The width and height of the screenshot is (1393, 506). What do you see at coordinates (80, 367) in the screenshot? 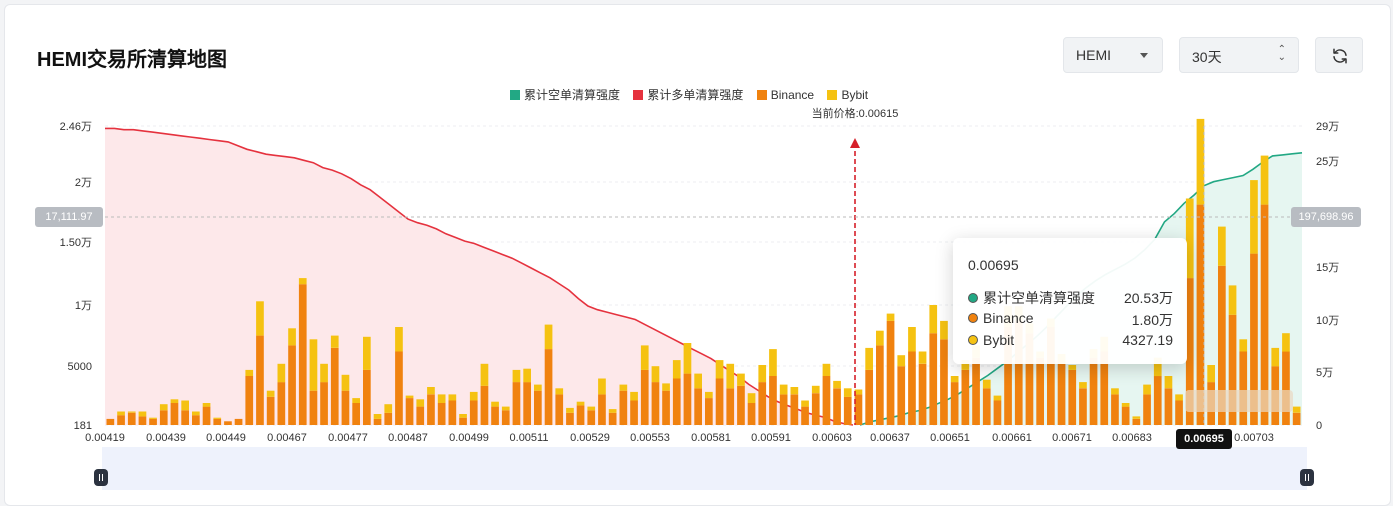
I see `left-axis-tick: 5000` at bounding box center [80, 367].